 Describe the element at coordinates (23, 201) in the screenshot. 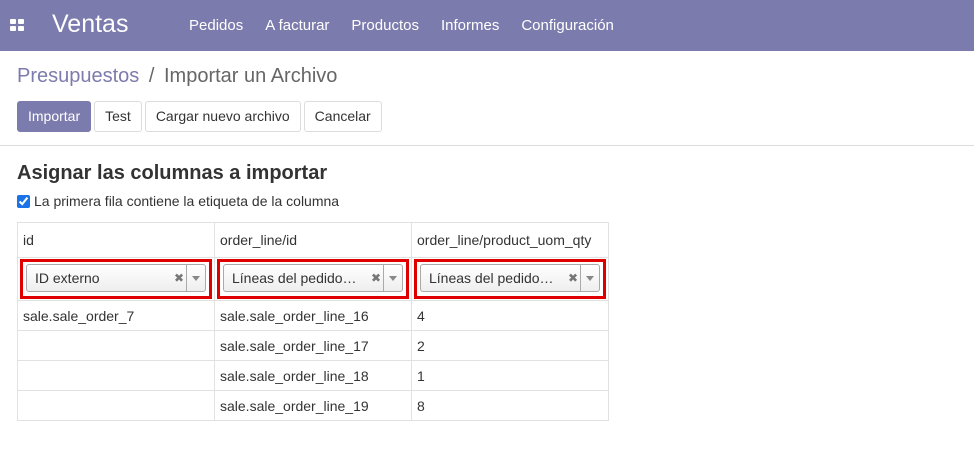

I see `header-row-checkbox` at that location.